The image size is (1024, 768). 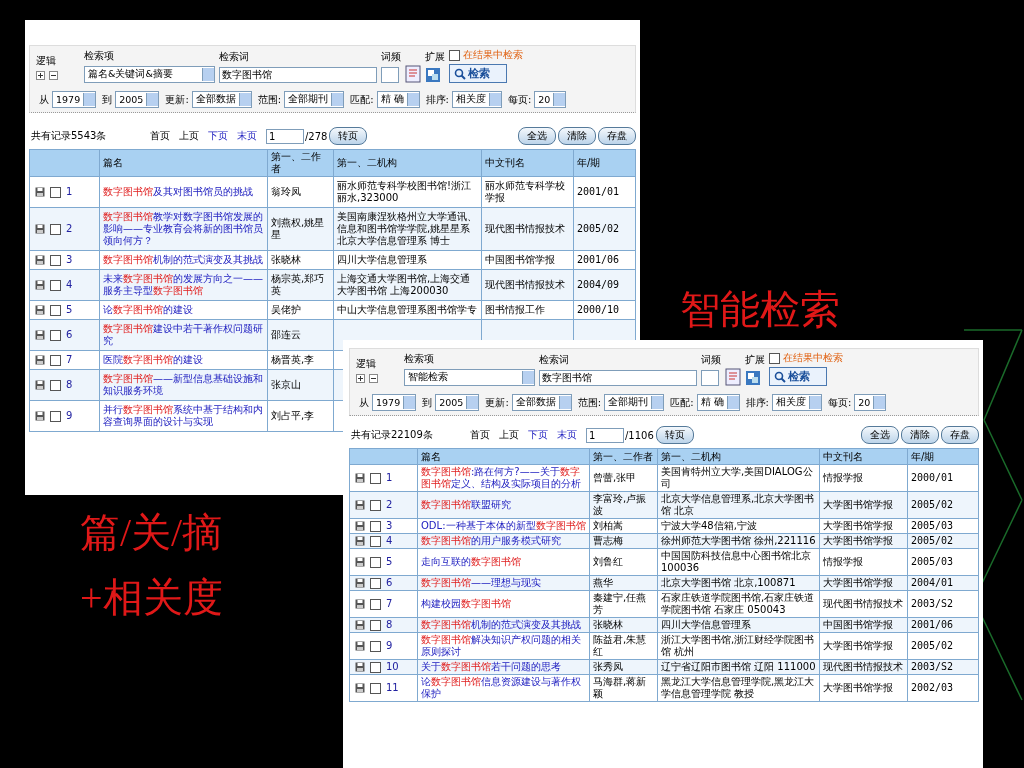 What do you see at coordinates (74, 99) in the screenshot?
I see `filter-dropdown: 1979` at bounding box center [74, 99].